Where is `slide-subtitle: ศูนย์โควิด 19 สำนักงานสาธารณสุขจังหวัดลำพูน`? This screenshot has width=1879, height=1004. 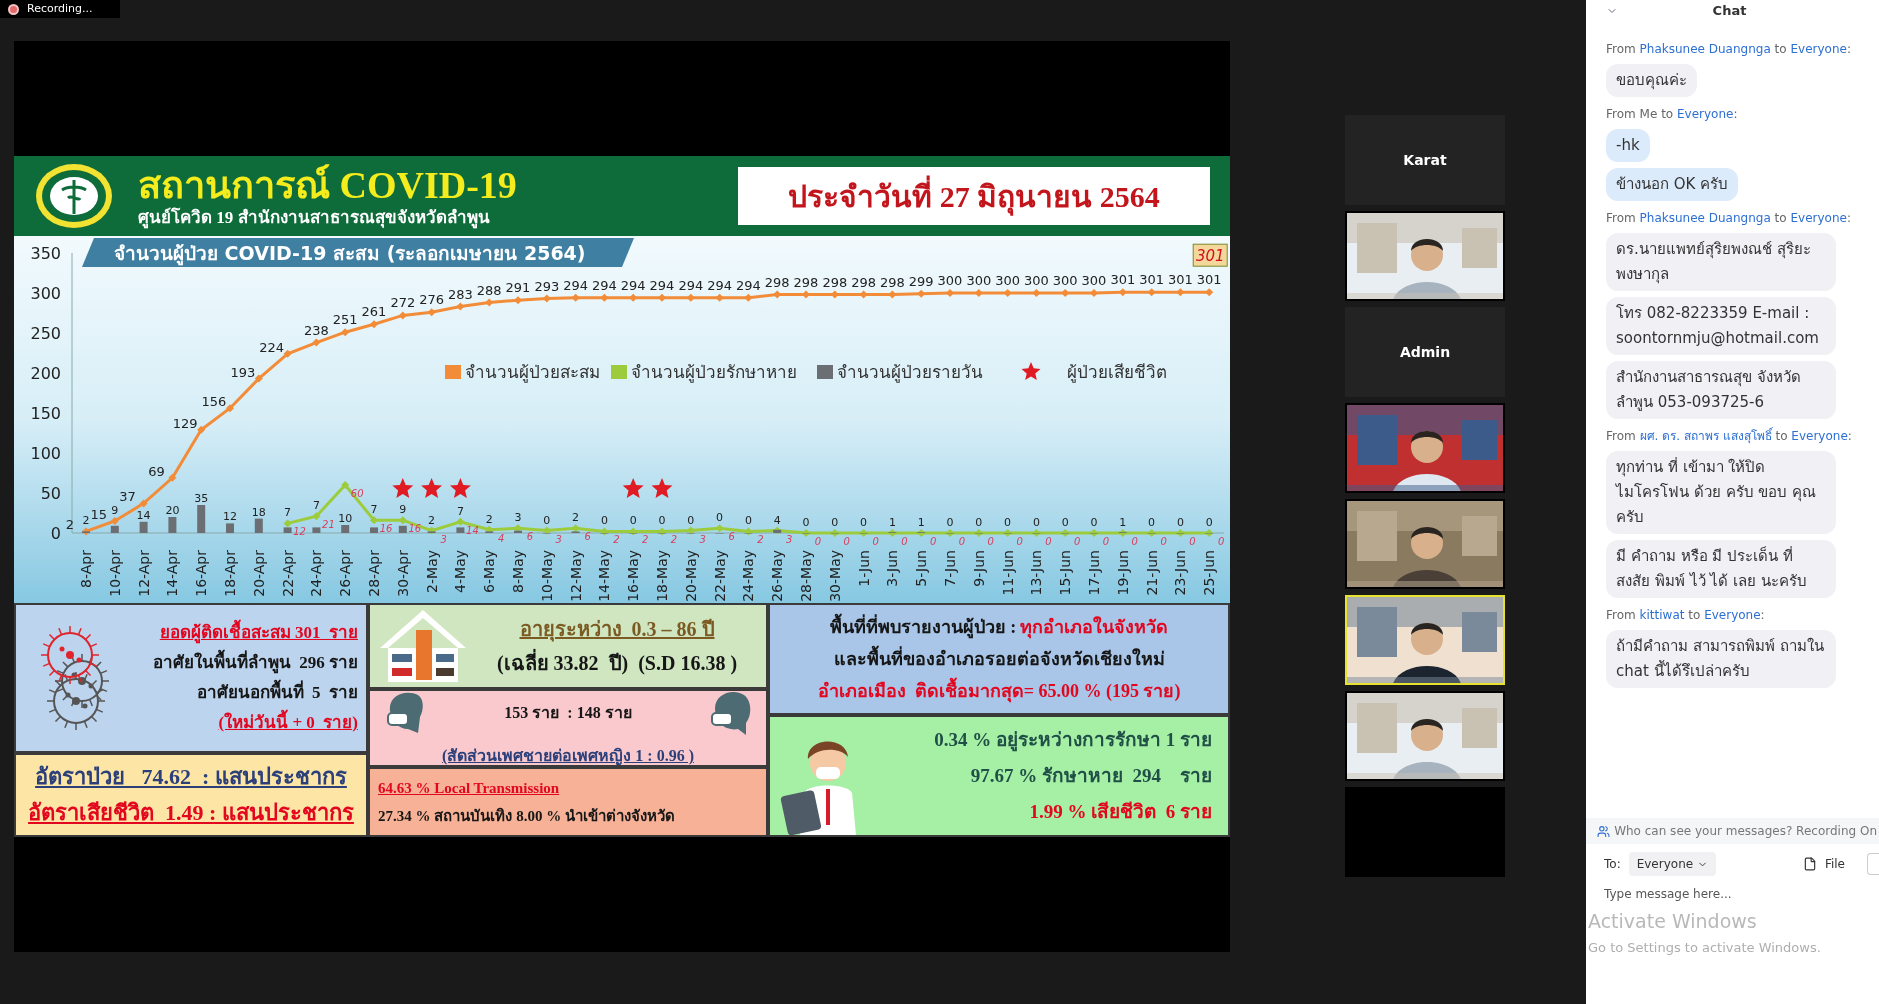
slide-subtitle: ศูนย์โควิด 19 สำนักงานสาธารณสุขจังหวัดลำพูน is located at coordinates (314, 218).